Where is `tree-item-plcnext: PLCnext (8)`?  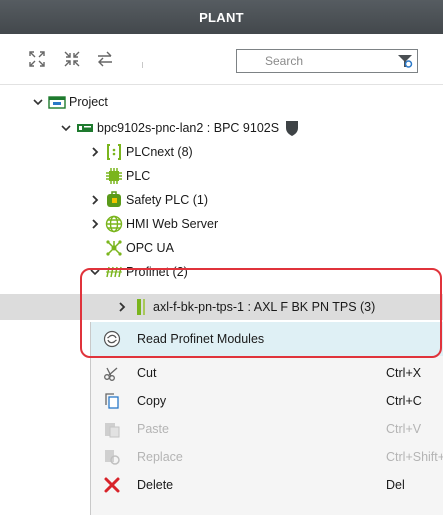
tree-item-plcnext: PLCnext (8) is located at coordinates (141, 152).